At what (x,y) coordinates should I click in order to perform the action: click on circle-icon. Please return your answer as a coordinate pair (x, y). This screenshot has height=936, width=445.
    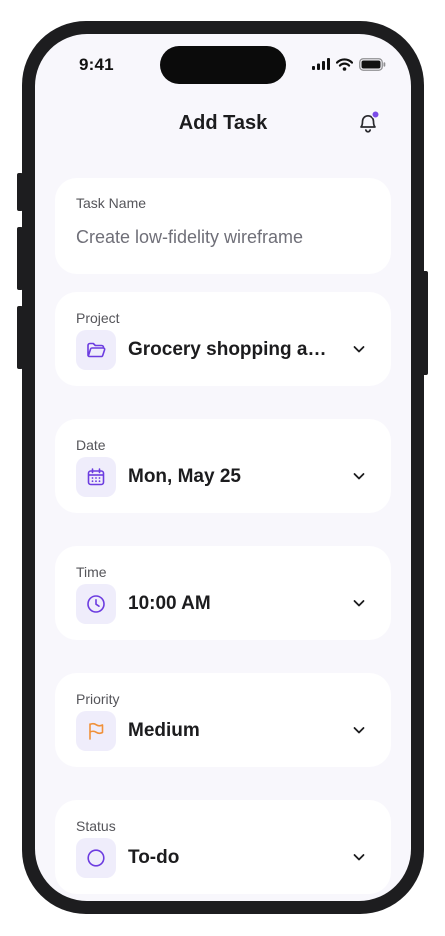
    Looking at the image, I should click on (96, 858).